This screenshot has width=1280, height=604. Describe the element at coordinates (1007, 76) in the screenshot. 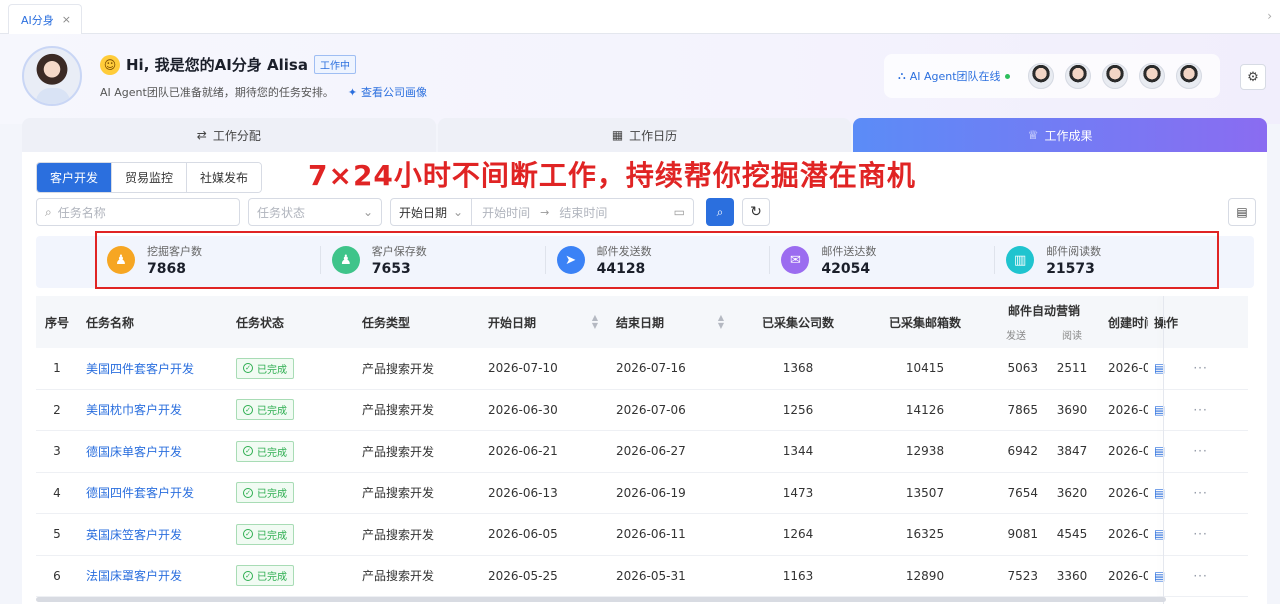

I see `online-dot` at that location.